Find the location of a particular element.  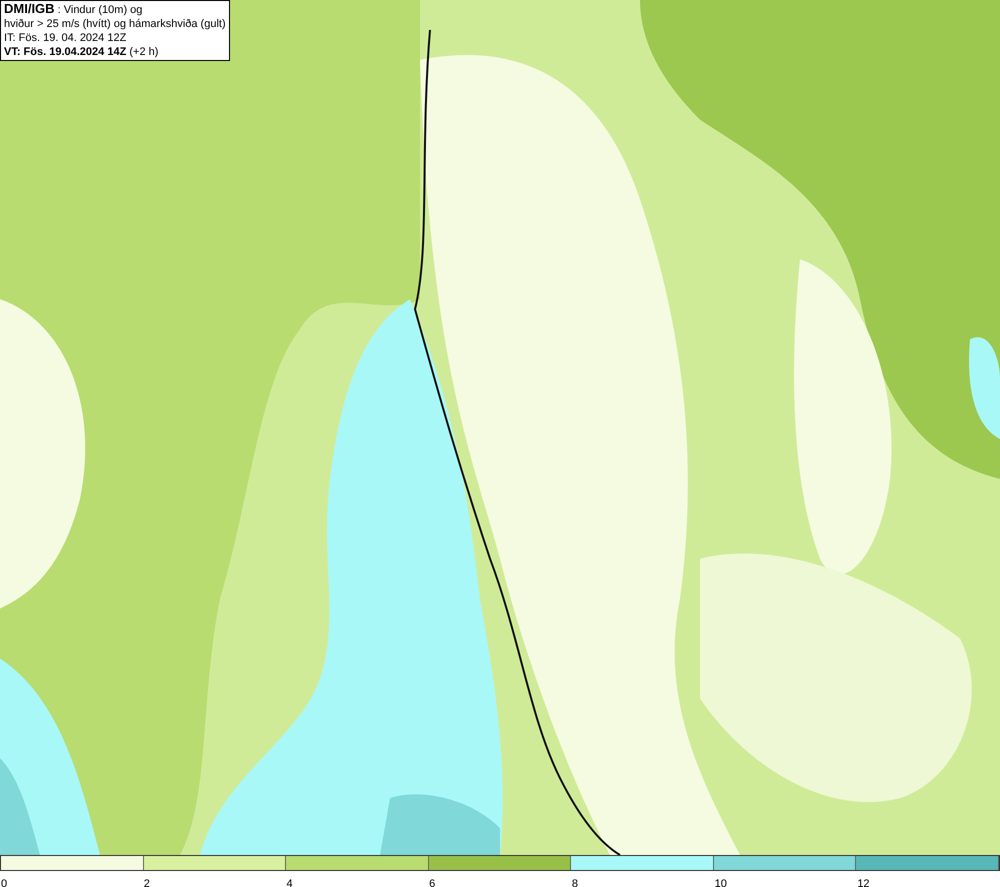

info-text: VT: Fös. 19.04.2024 14Z (+2 h) is located at coordinates (82, 52).